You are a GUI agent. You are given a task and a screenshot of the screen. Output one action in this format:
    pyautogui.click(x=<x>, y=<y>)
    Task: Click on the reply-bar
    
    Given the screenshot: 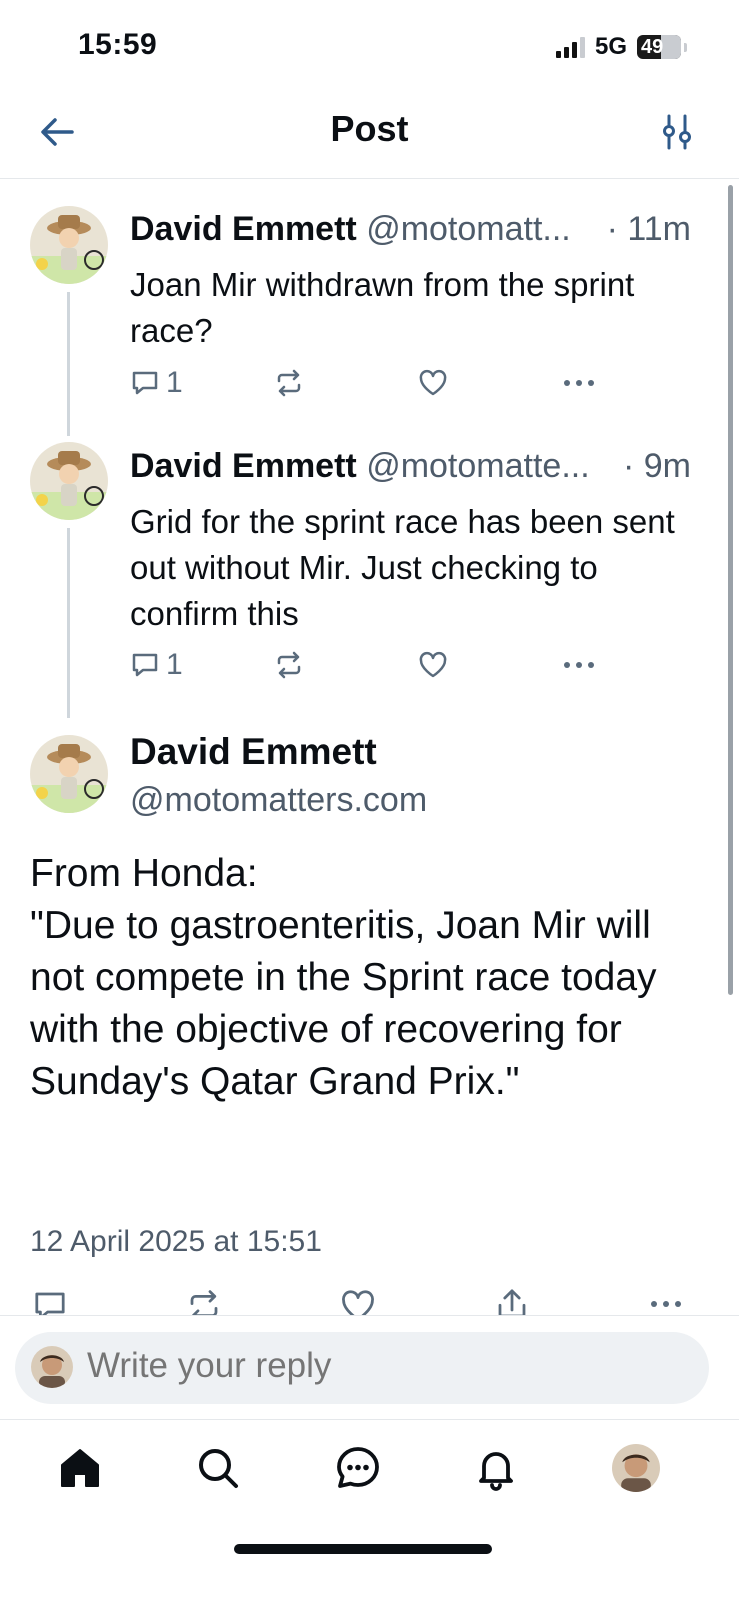 What is the action you would take?
    pyautogui.click(x=369, y=1367)
    